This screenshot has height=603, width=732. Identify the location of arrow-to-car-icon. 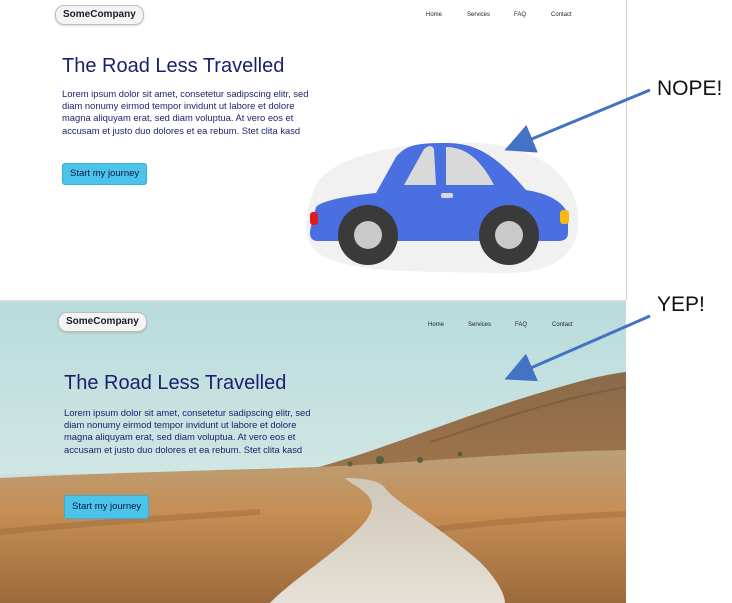
(577, 120).